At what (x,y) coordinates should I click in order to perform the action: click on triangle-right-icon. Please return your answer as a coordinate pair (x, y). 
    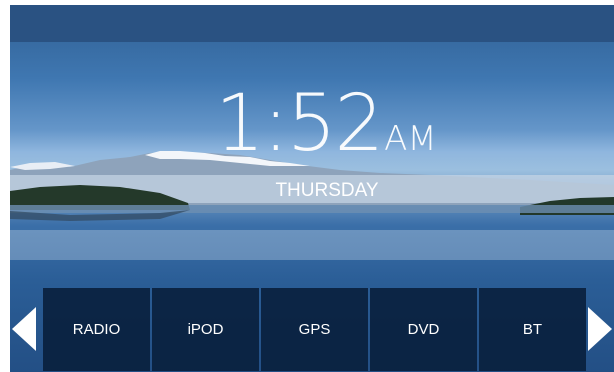
    Looking at the image, I should click on (600, 329).